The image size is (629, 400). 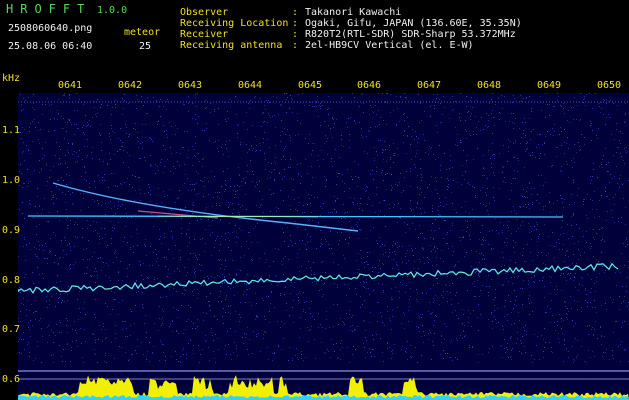 I want to click on x-tick-label: 0649, so click(x=549, y=85).